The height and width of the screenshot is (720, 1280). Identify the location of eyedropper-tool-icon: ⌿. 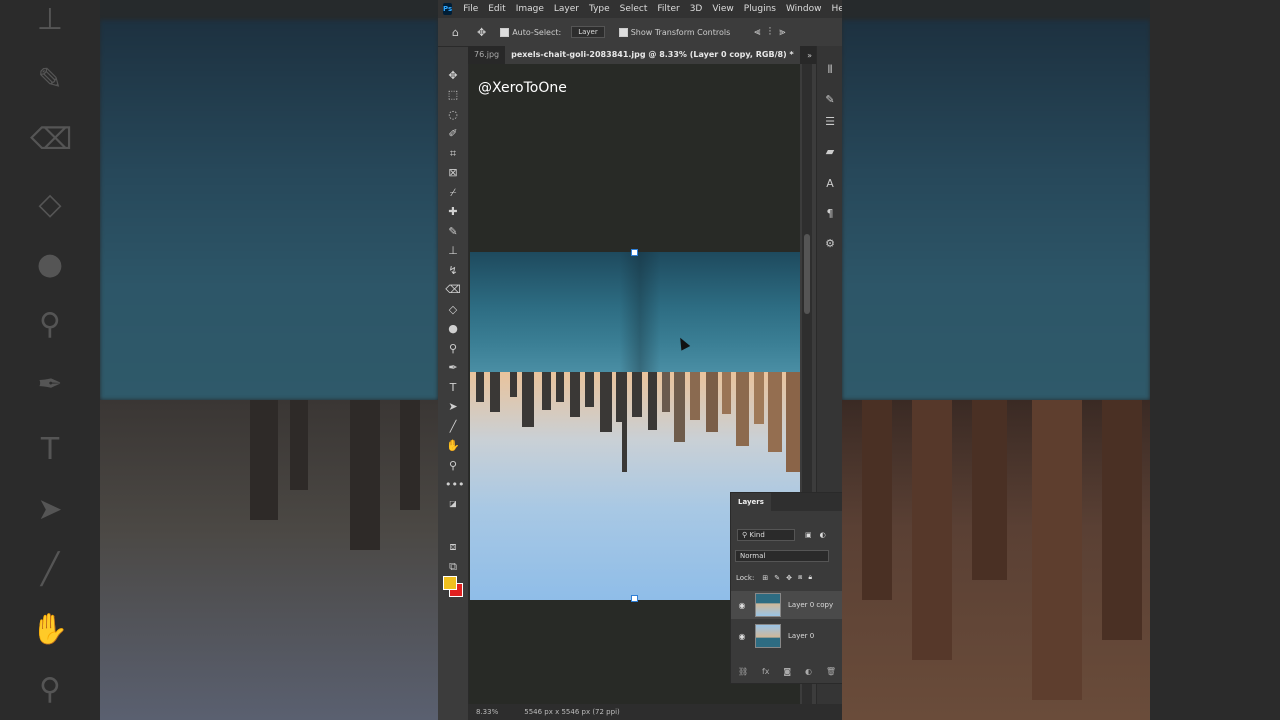
(453, 193).